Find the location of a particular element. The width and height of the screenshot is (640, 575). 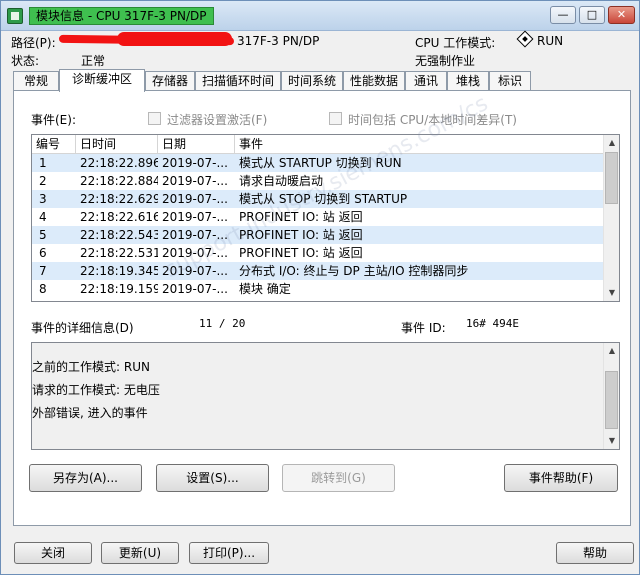

row-time: 22:18:22.884 is located at coordinates (119, 181).